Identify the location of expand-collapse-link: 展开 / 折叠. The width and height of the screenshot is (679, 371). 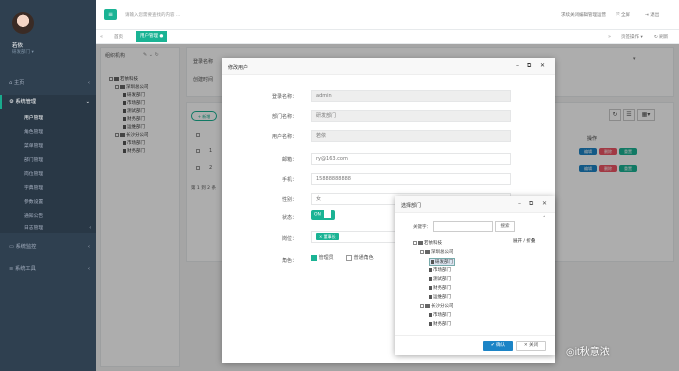
(524, 241).